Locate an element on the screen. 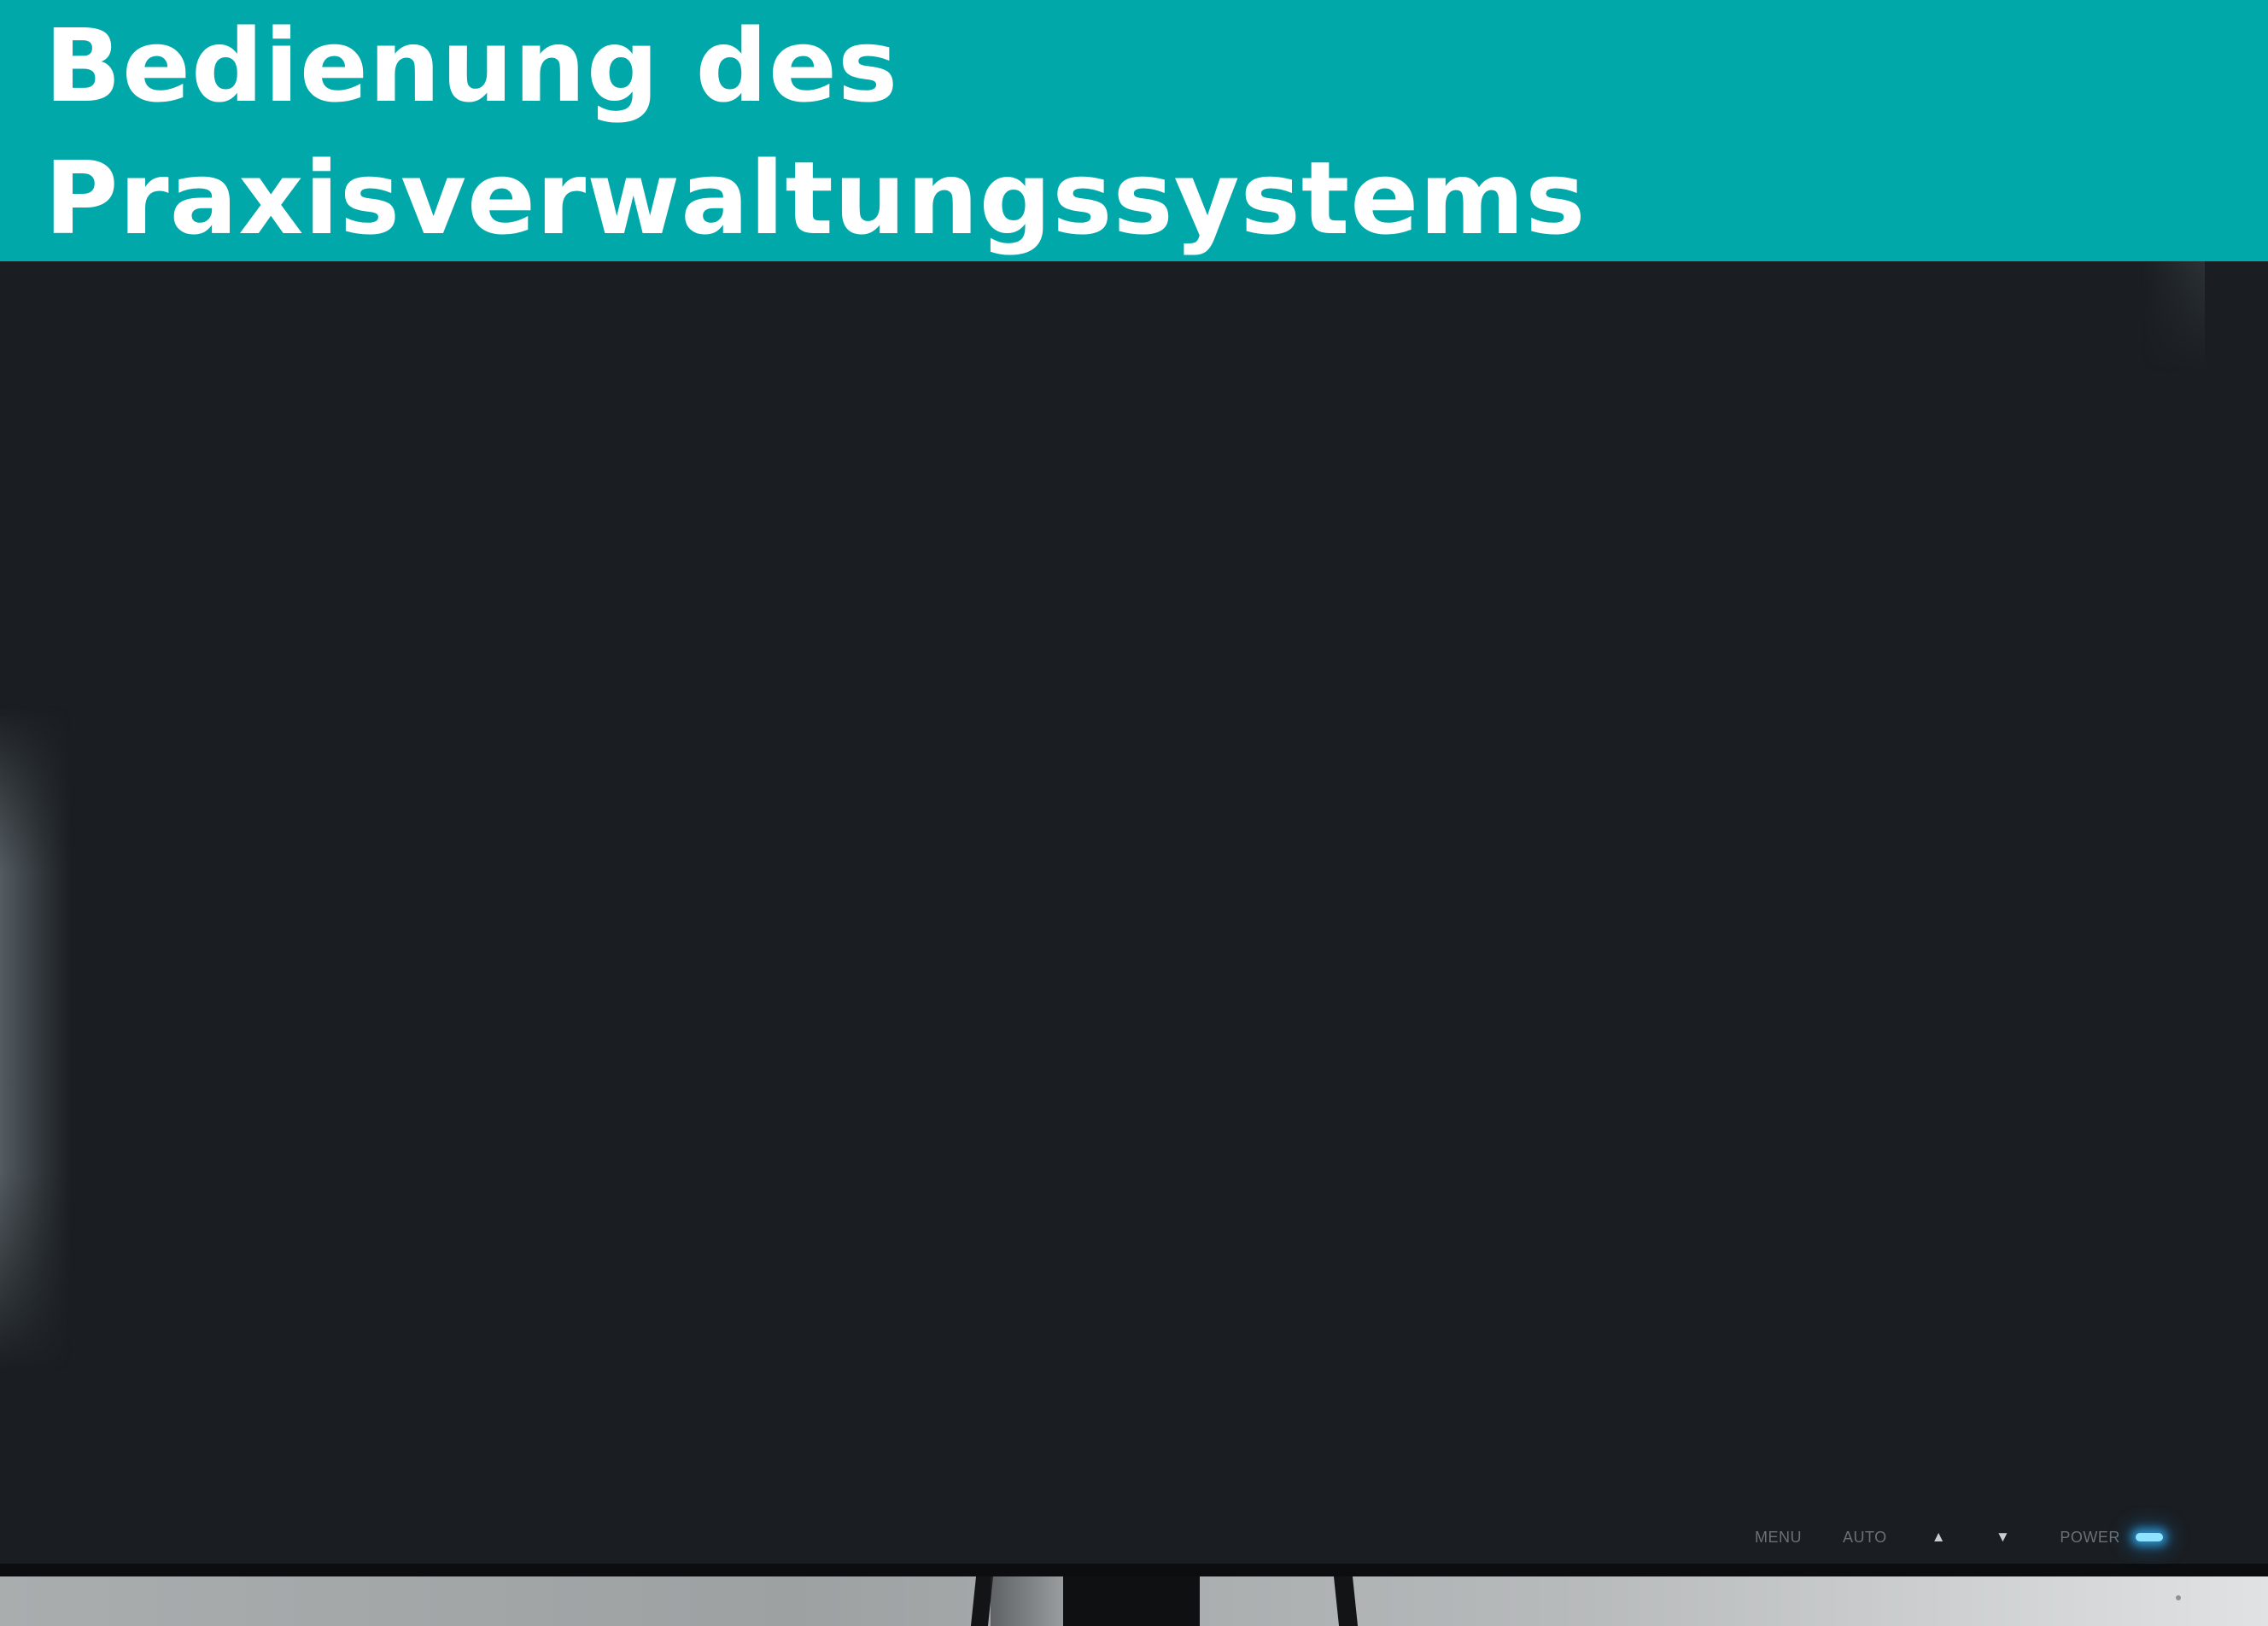 The width and height of the screenshot is (2268, 1626). page-title-line-2: Praxisverwaltungssystems is located at coordinates (815, 198).